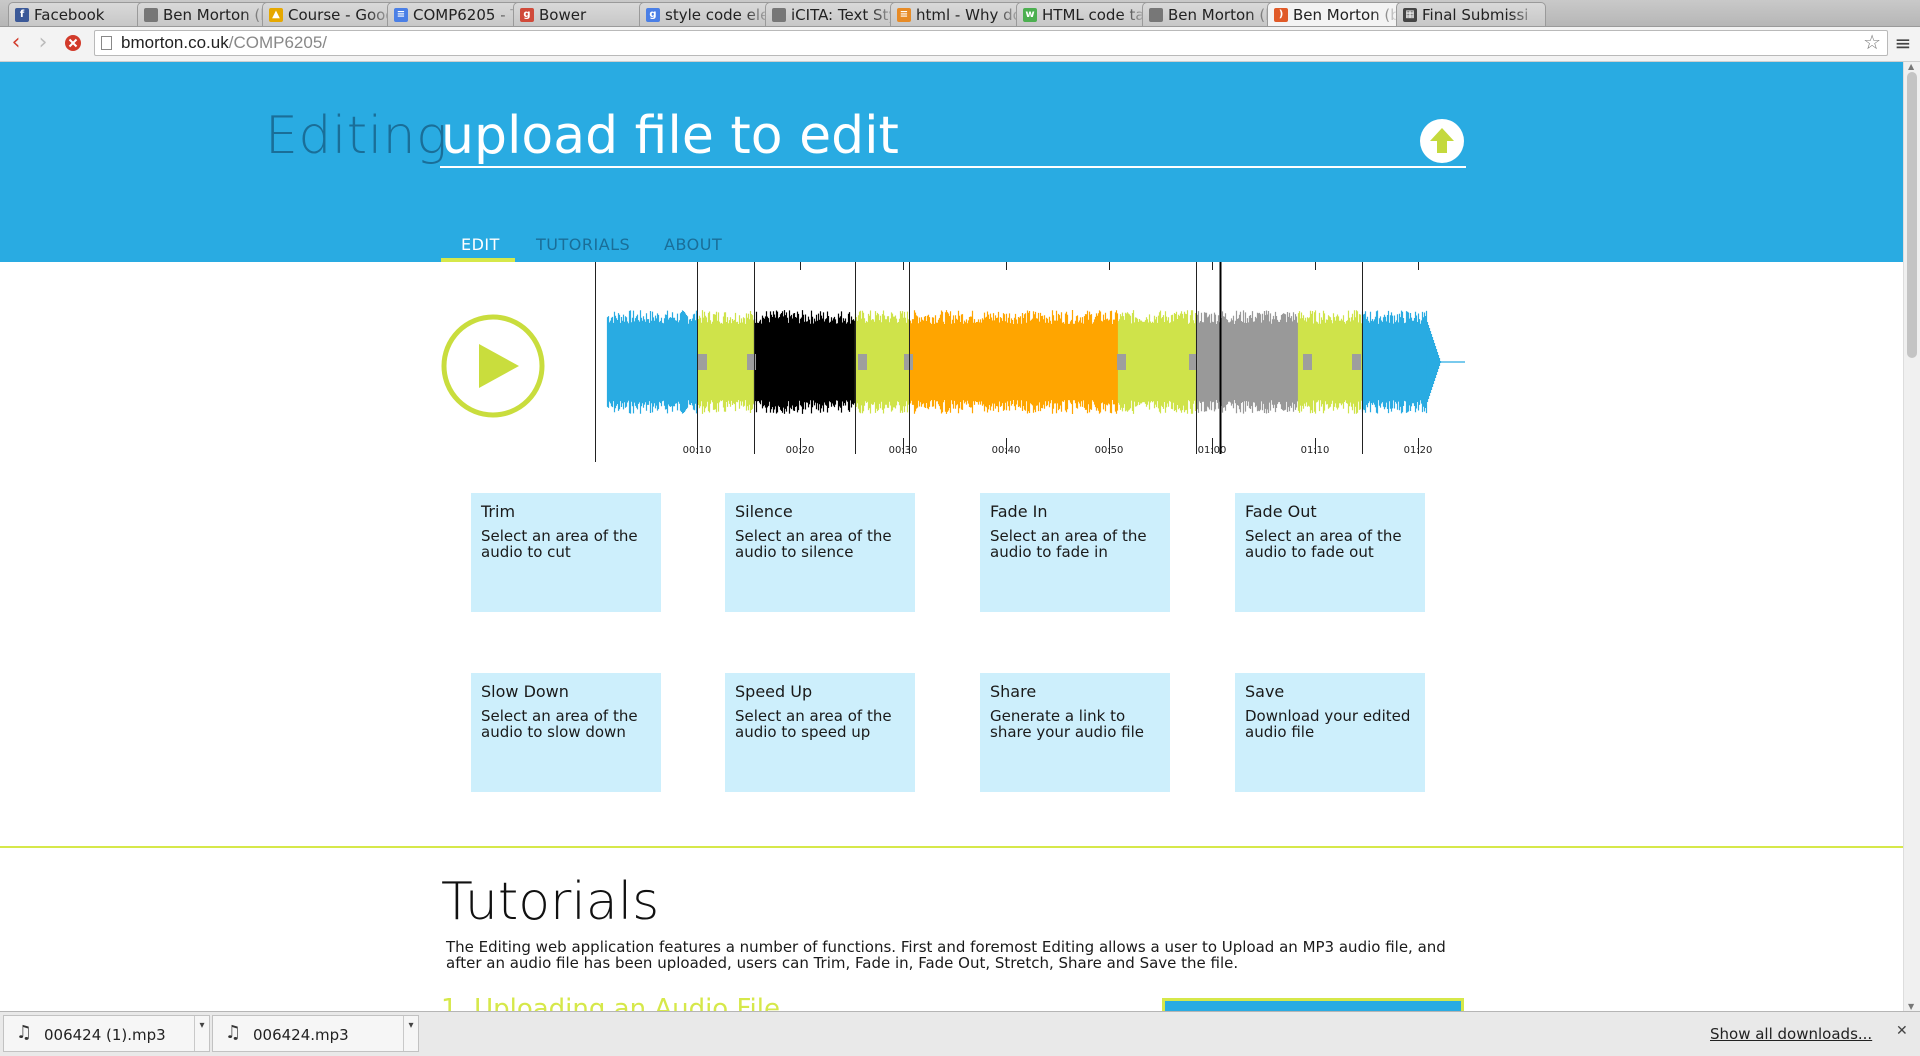 Image resolution: width=1920 pixels, height=1056 pixels. Describe the element at coordinates (1313, 1004) in the screenshot. I see `tutorial-screenshot` at that location.